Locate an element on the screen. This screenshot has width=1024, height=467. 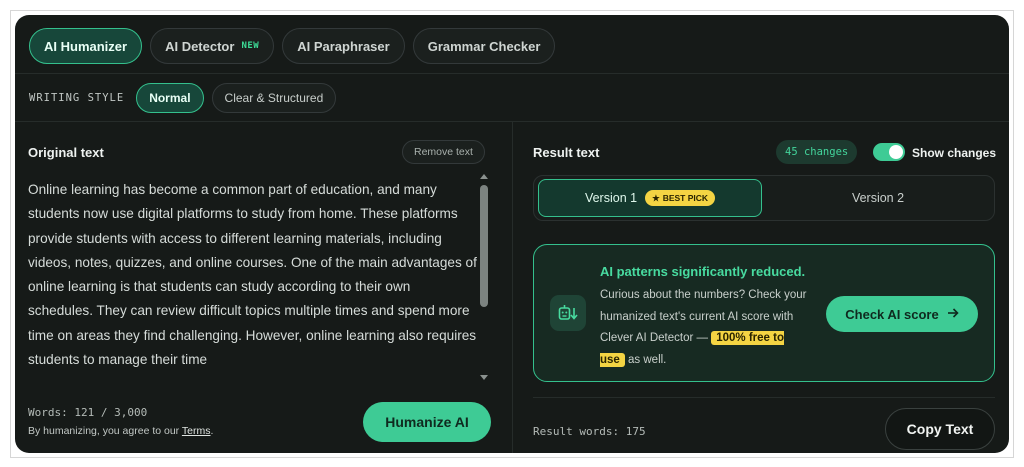
tab-label: AI Humanizer is located at coordinates (86, 46).